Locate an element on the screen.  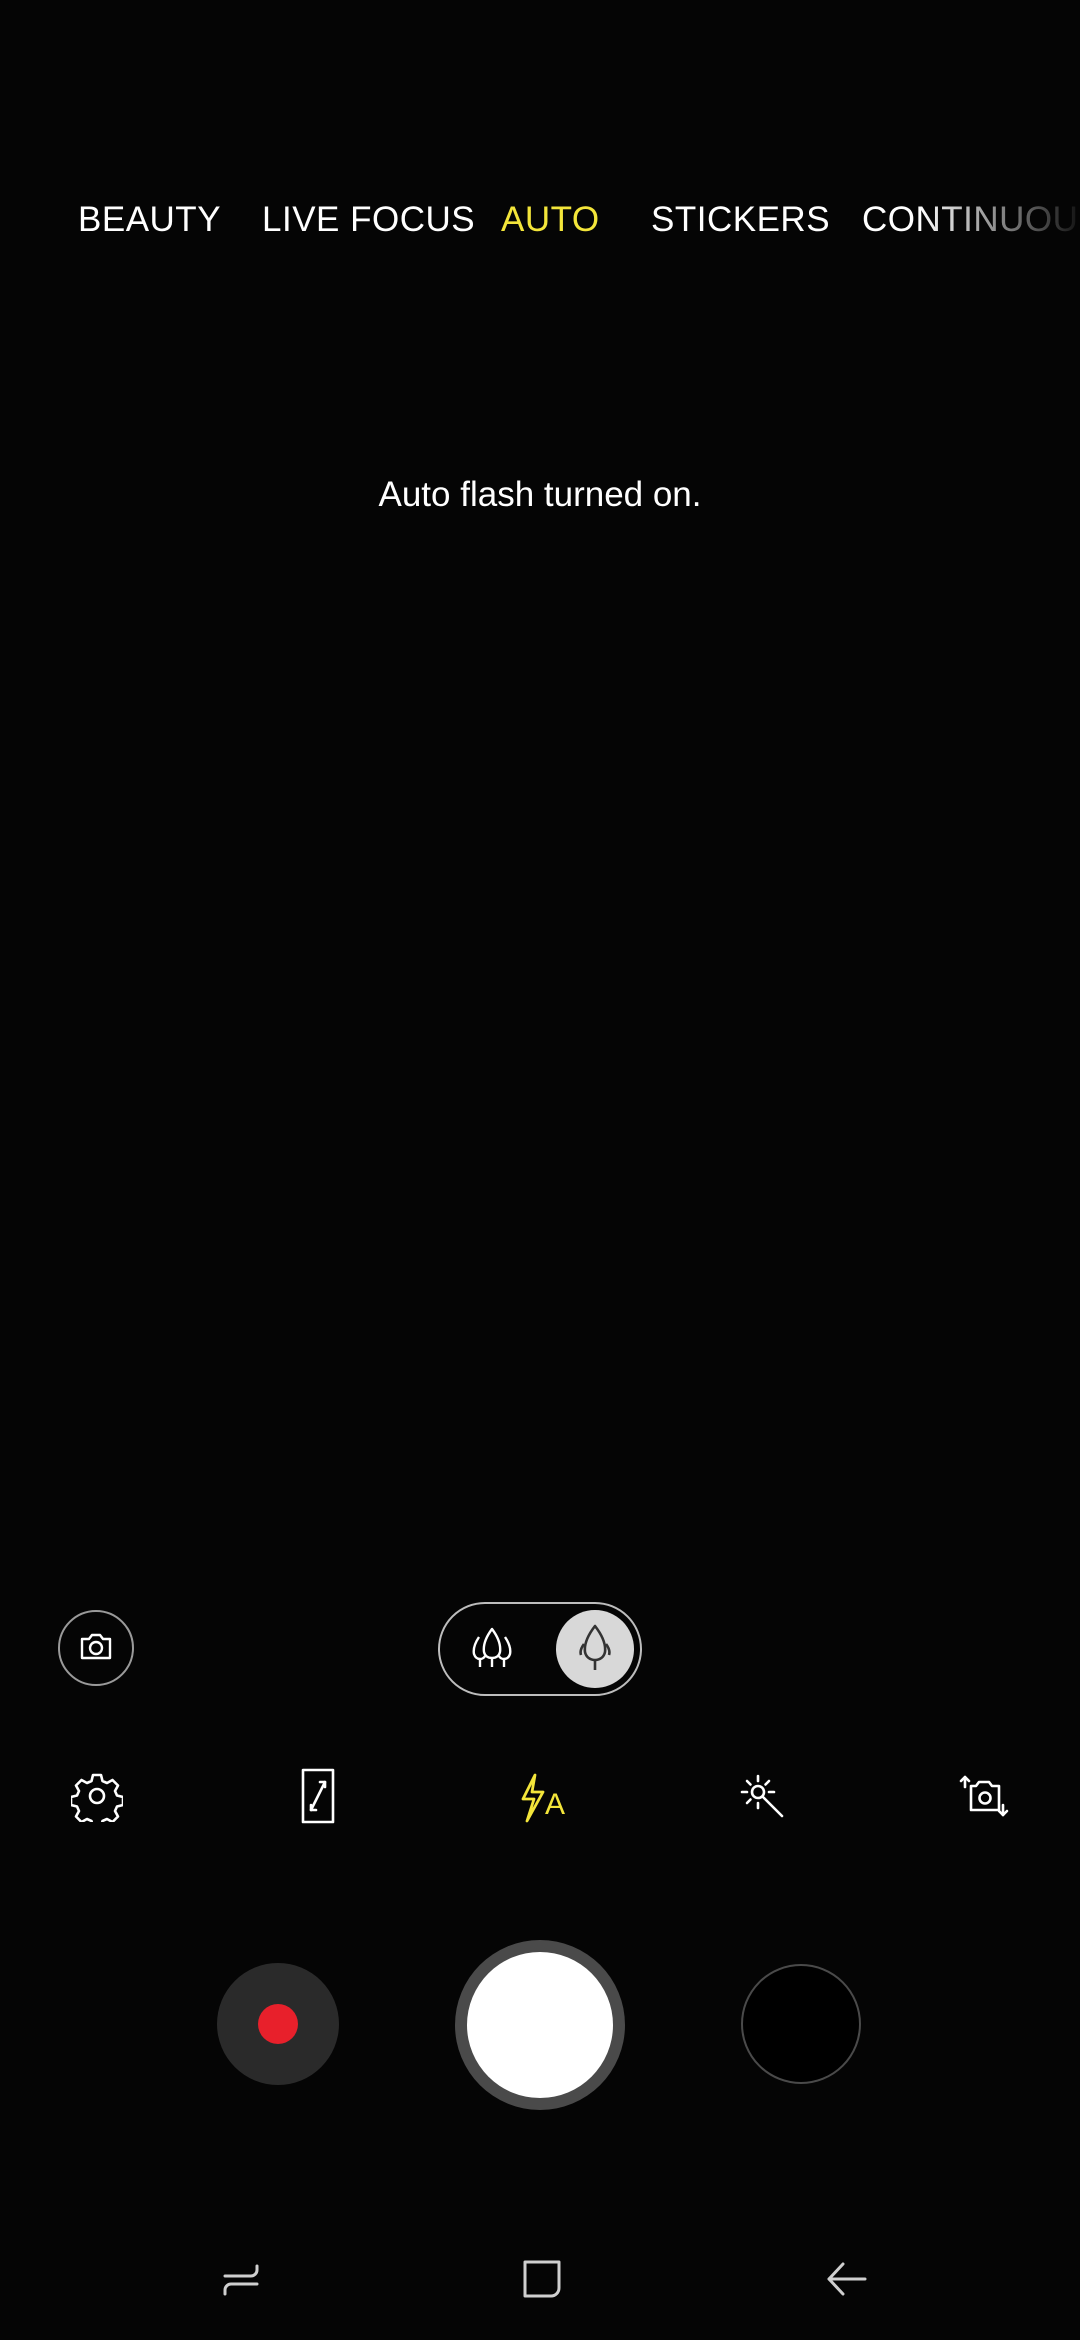
record-video-button is located at coordinates (278, 2024).